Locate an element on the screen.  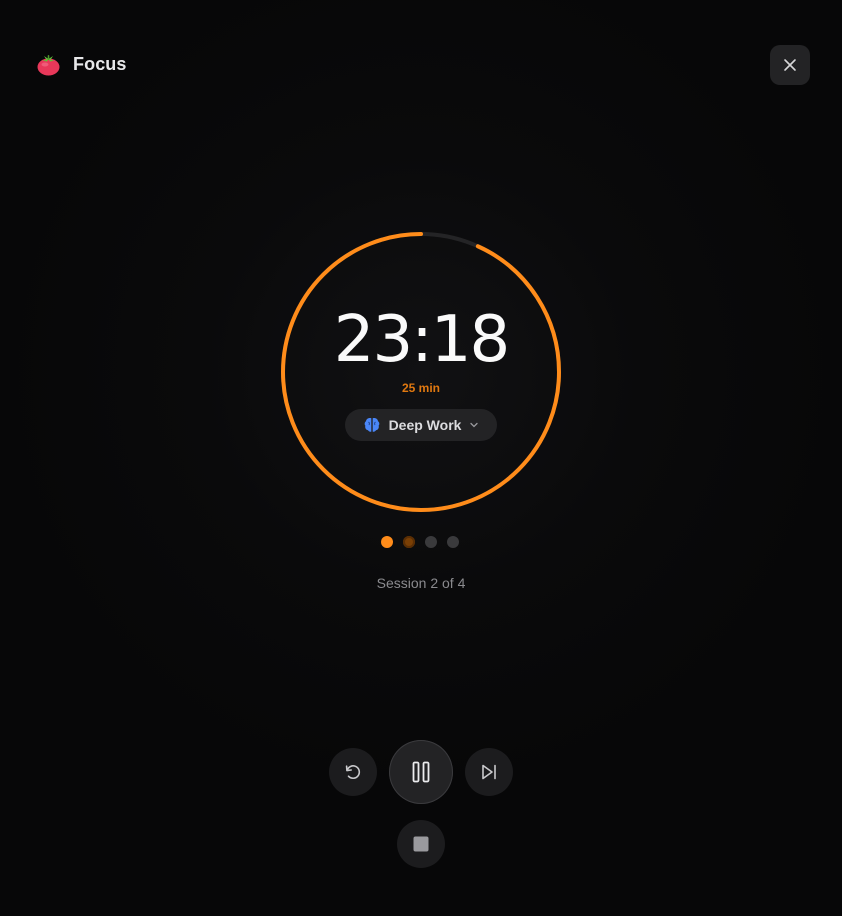
session-counter: Session 2 of 4 is located at coordinates (421, 583).